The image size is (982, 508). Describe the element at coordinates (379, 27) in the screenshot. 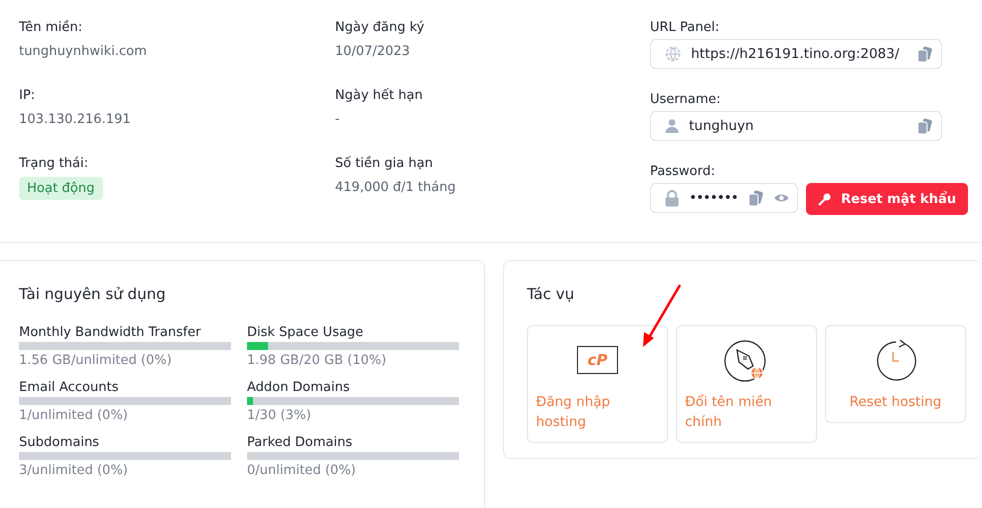

I see `field-label: Ngày đăng ký` at that location.